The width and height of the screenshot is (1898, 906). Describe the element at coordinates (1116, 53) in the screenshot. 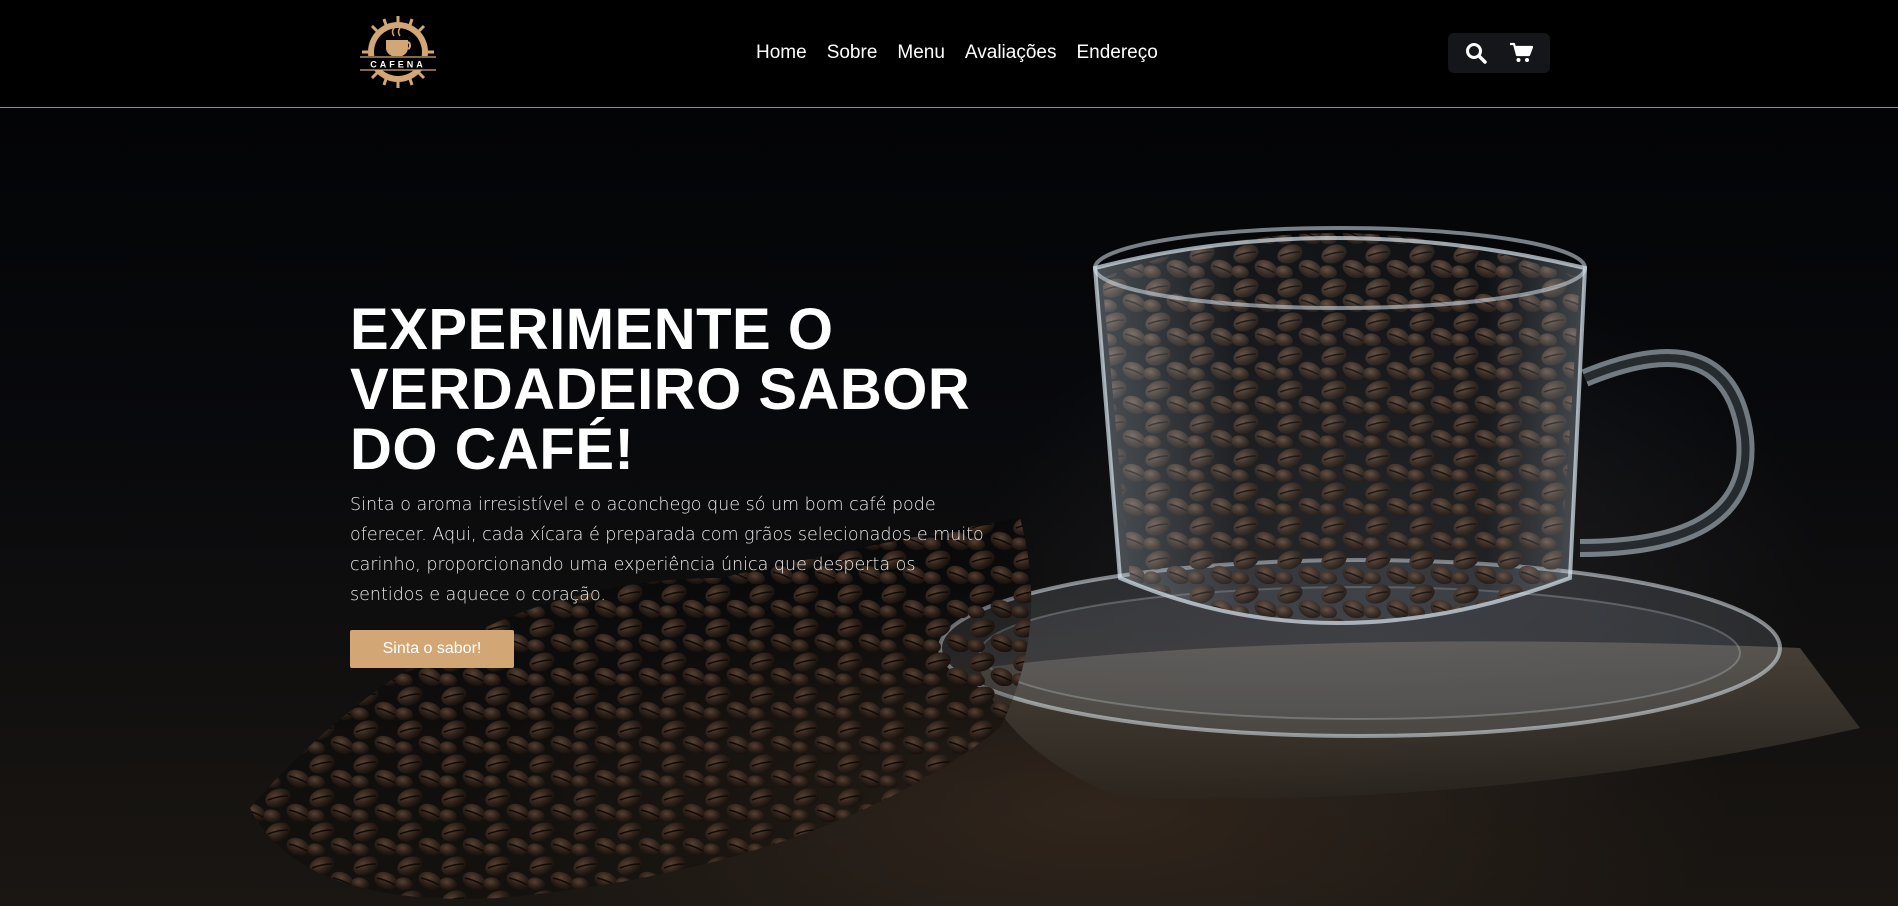

I see `nav-endereco: Endereço` at that location.